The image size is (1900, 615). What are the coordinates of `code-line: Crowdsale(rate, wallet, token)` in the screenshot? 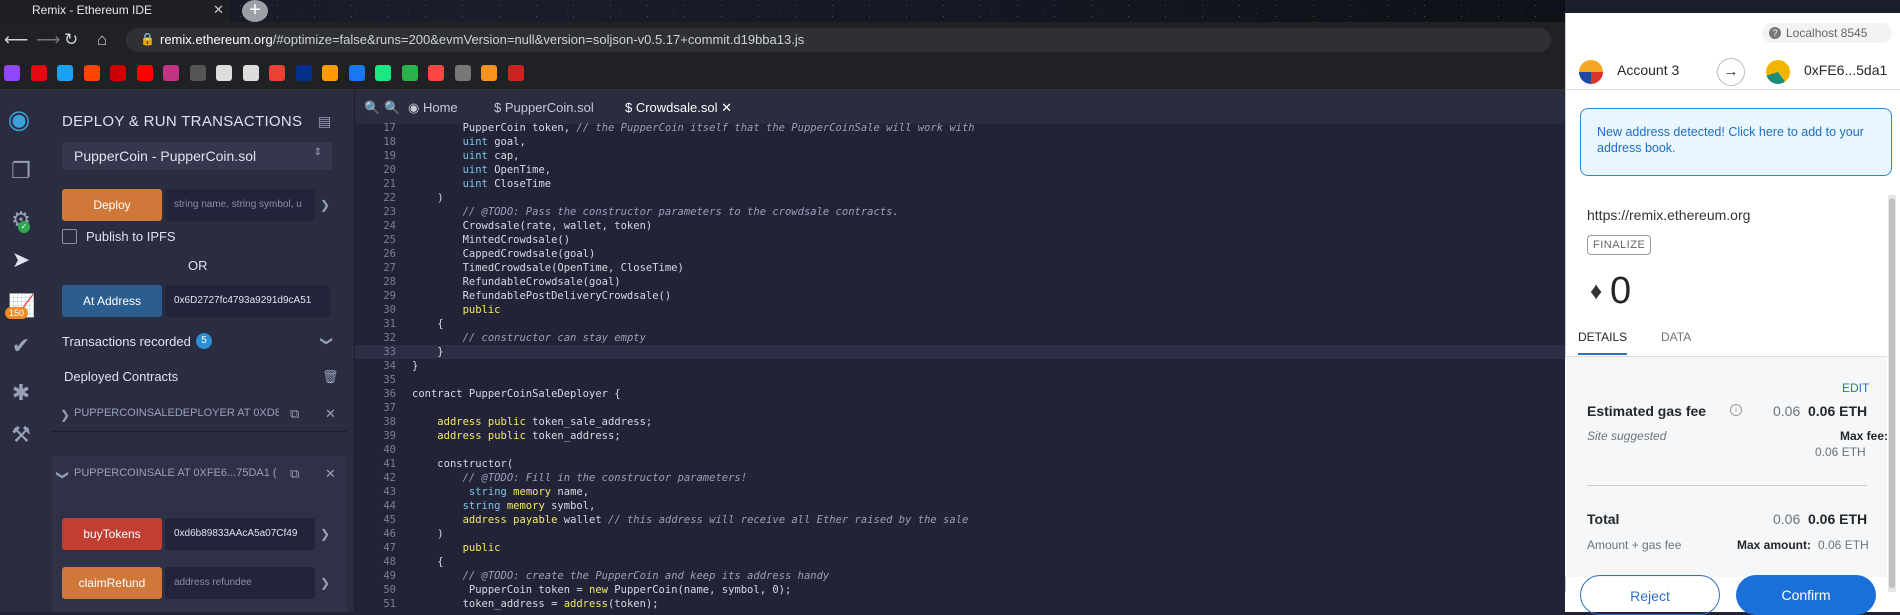 It's located at (532, 226).